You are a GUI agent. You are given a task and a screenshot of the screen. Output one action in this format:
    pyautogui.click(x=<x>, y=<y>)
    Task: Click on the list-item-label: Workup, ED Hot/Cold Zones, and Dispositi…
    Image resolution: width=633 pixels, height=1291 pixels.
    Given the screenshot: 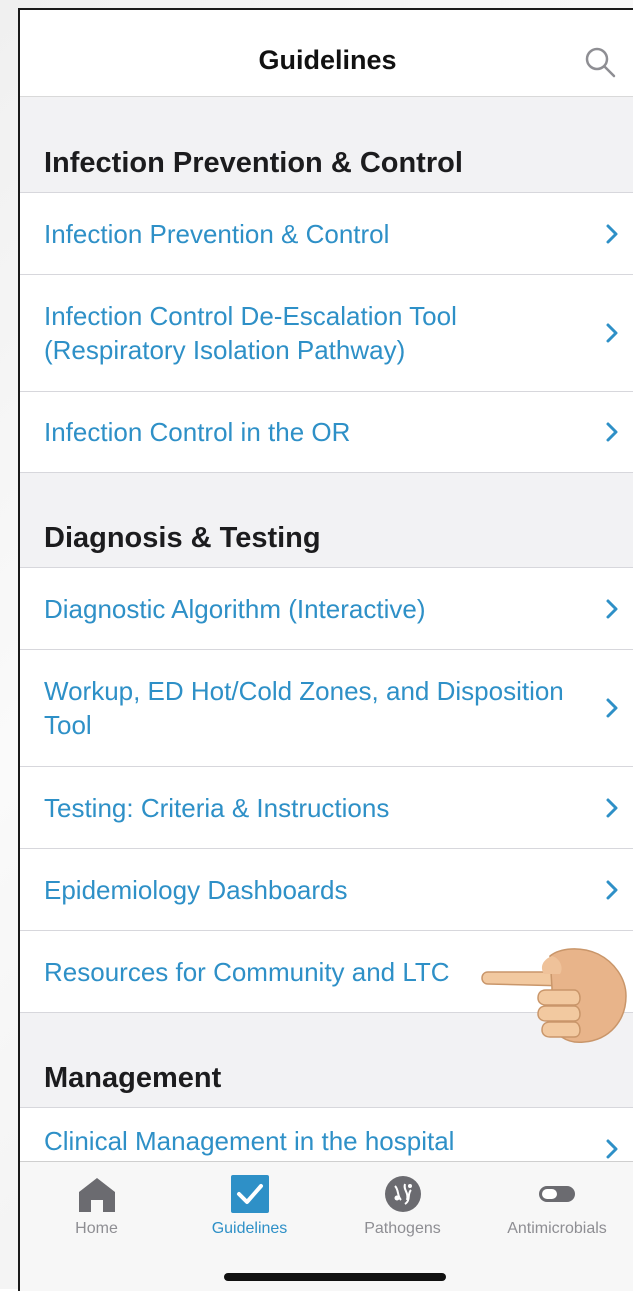 What is the action you would take?
    pyautogui.click(x=304, y=708)
    